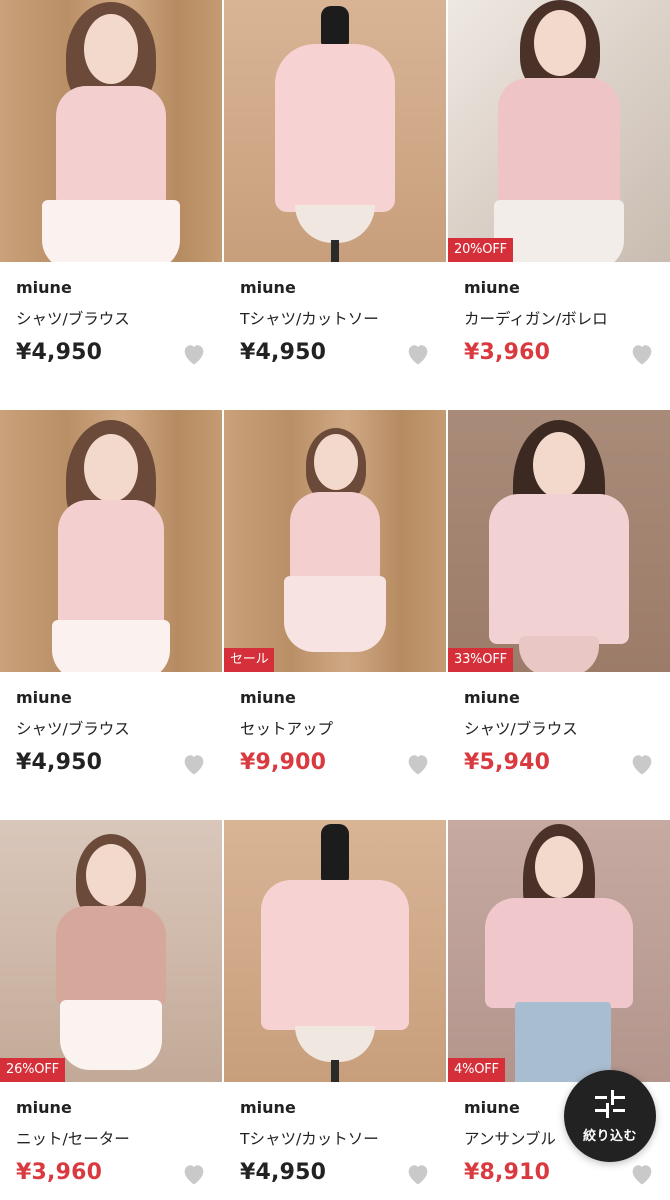  What do you see at coordinates (73, 1139) in the screenshot?
I see `product-category: ニット/セーター` at bounding box center [73, 1139].